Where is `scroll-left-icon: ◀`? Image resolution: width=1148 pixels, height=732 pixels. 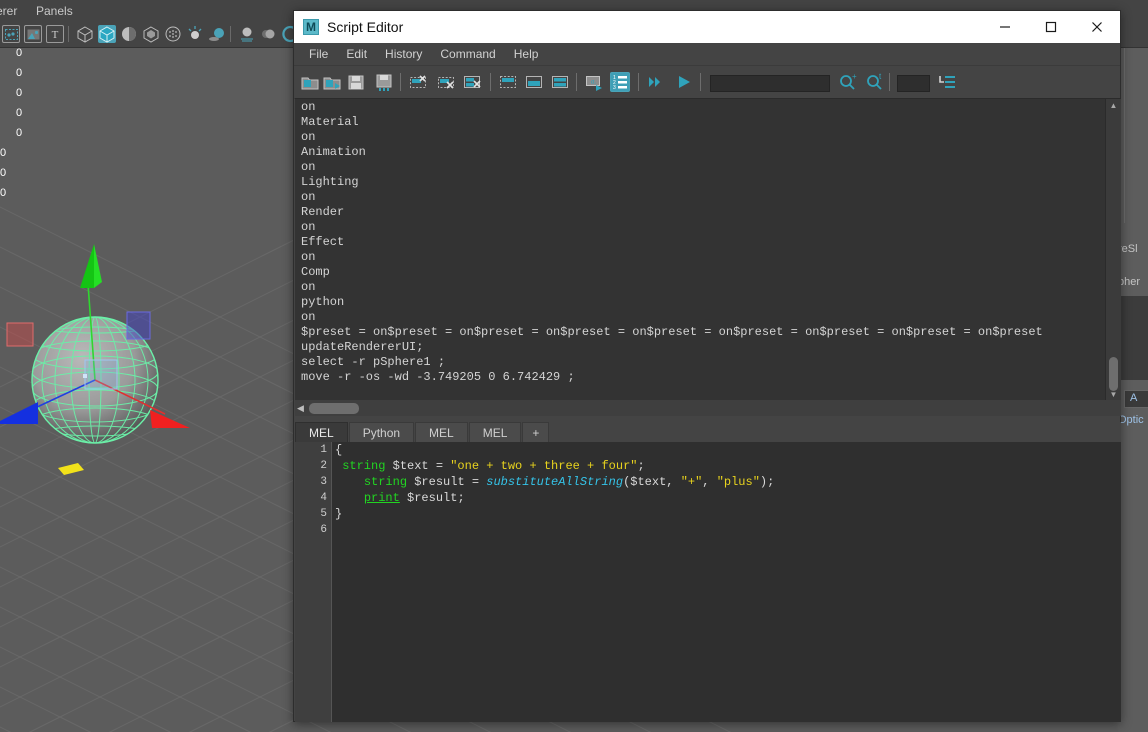 scroll-left-icon: ◀ is located at coordinates (300, 408).